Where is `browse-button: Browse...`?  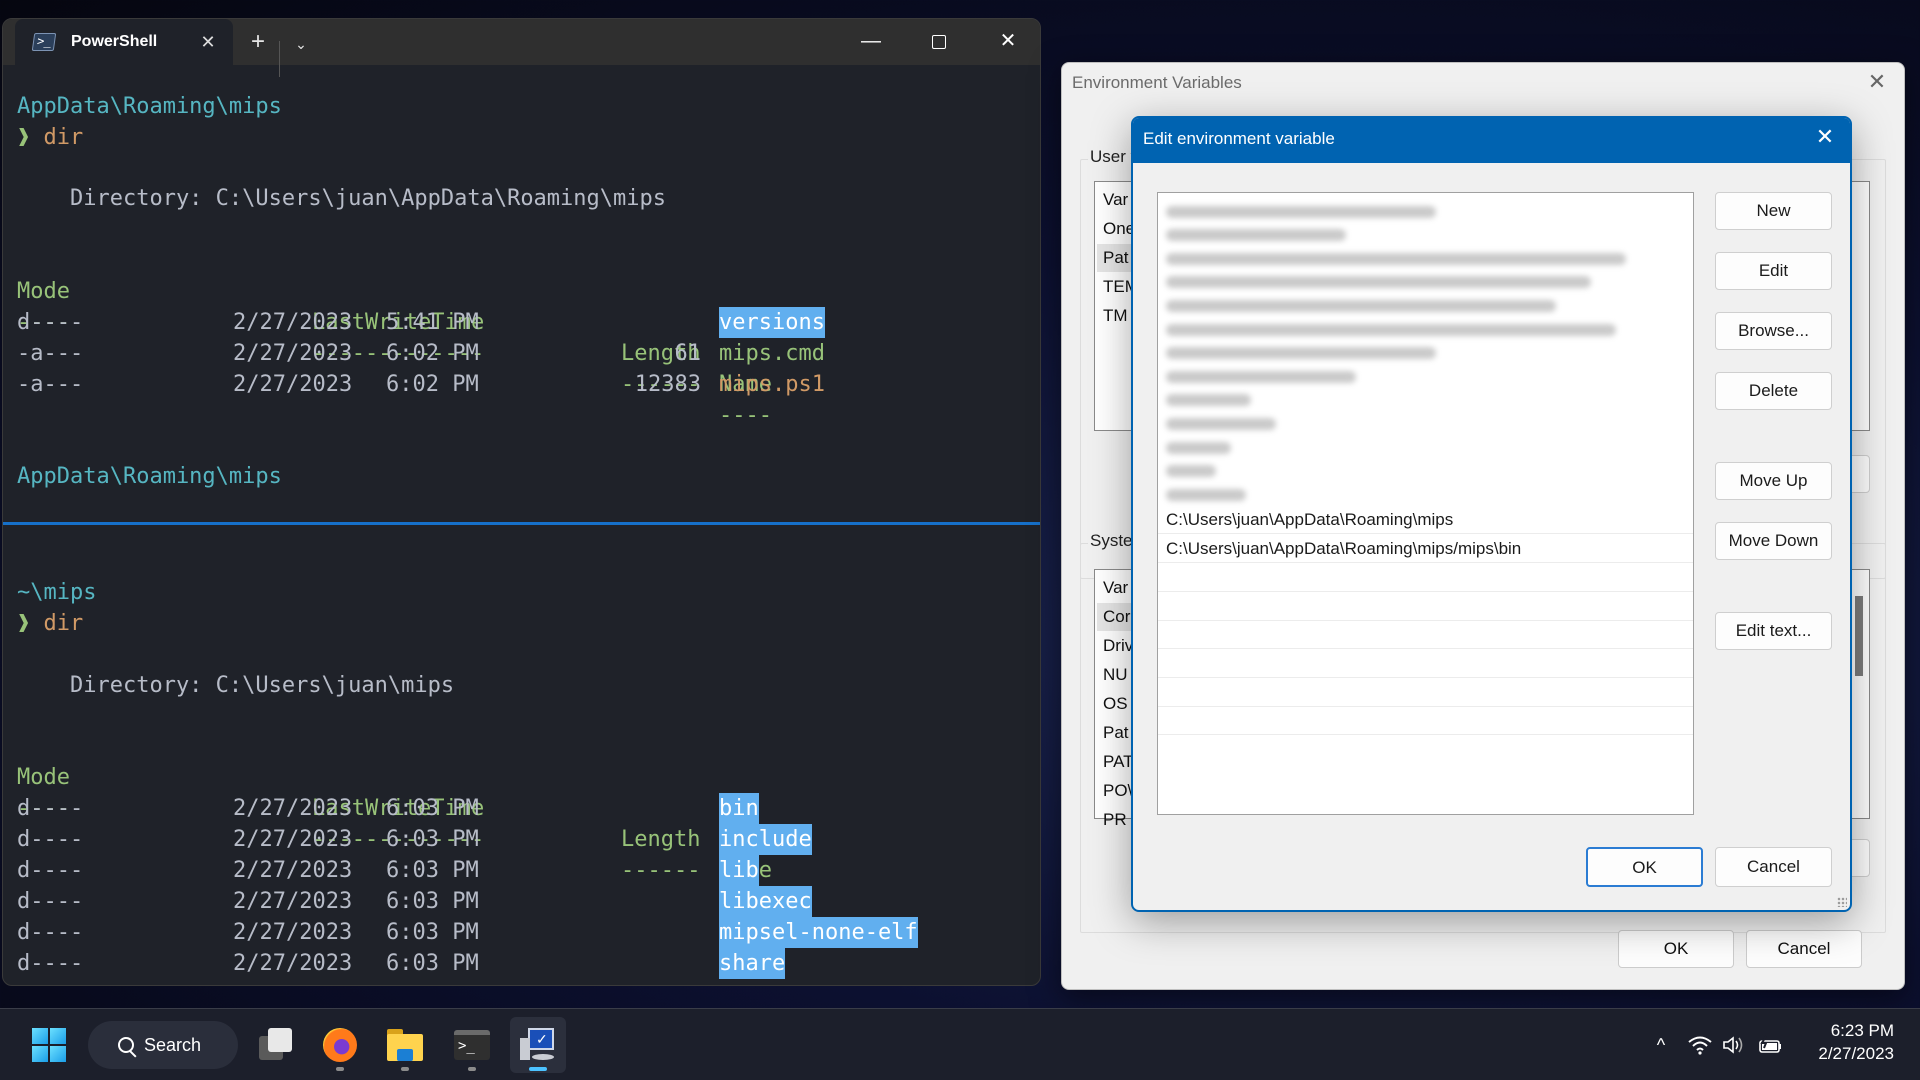
browse-button: Browse... is located at coordinates (1773, 331).